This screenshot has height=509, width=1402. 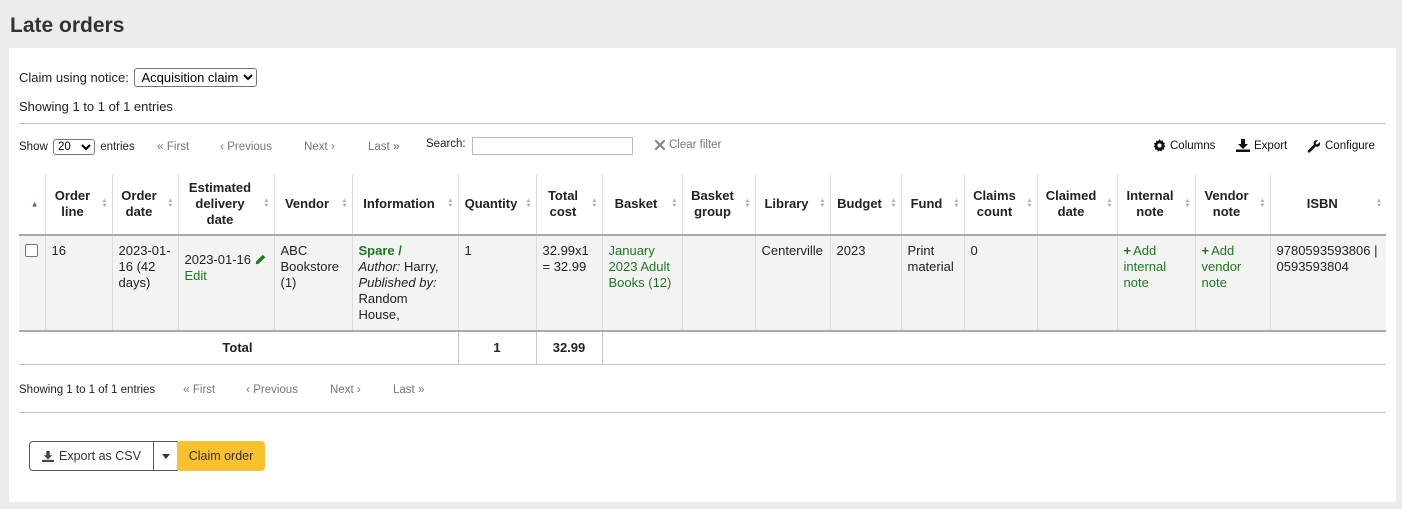 What do you see at coordinates (552, 146) in the screenshot?
I see `search-input` at bounding box center [552, 146].